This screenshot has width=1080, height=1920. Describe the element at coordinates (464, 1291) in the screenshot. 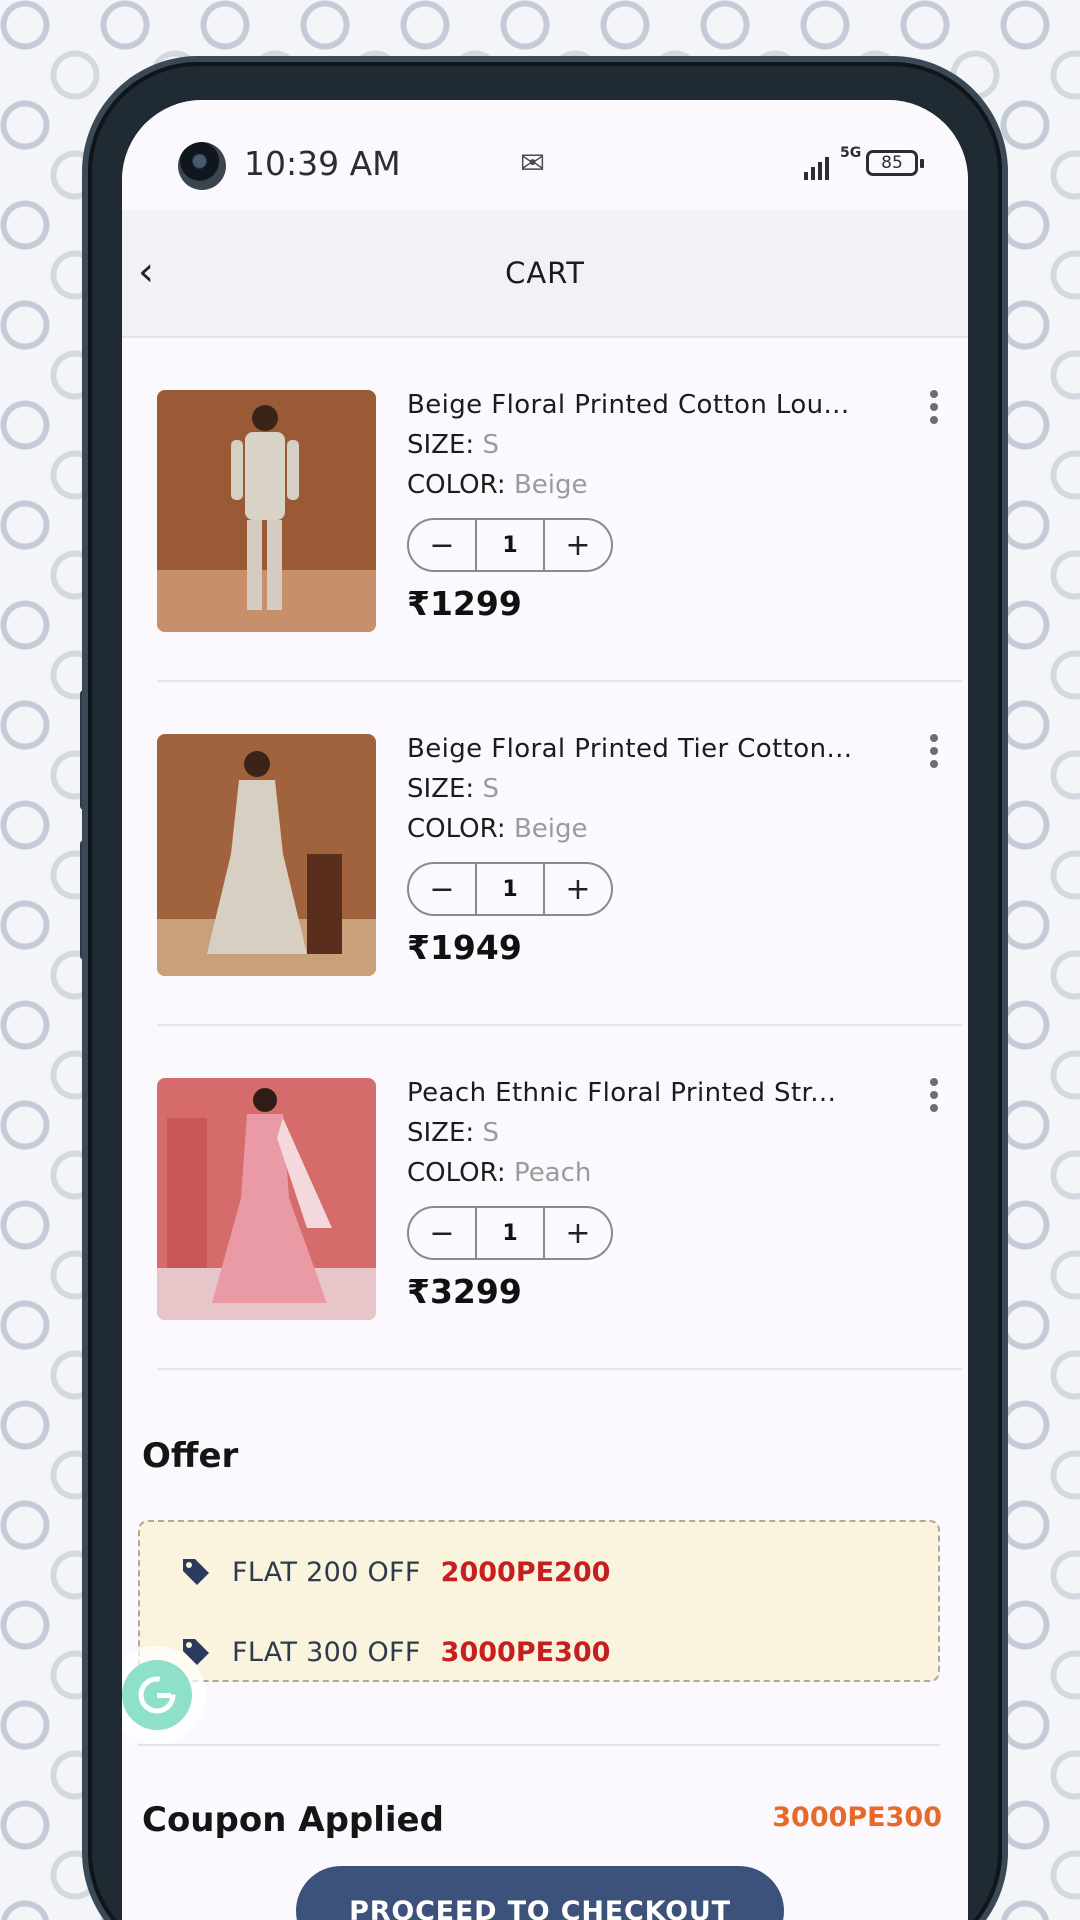

I see `product-price: ₹3299` at that location.